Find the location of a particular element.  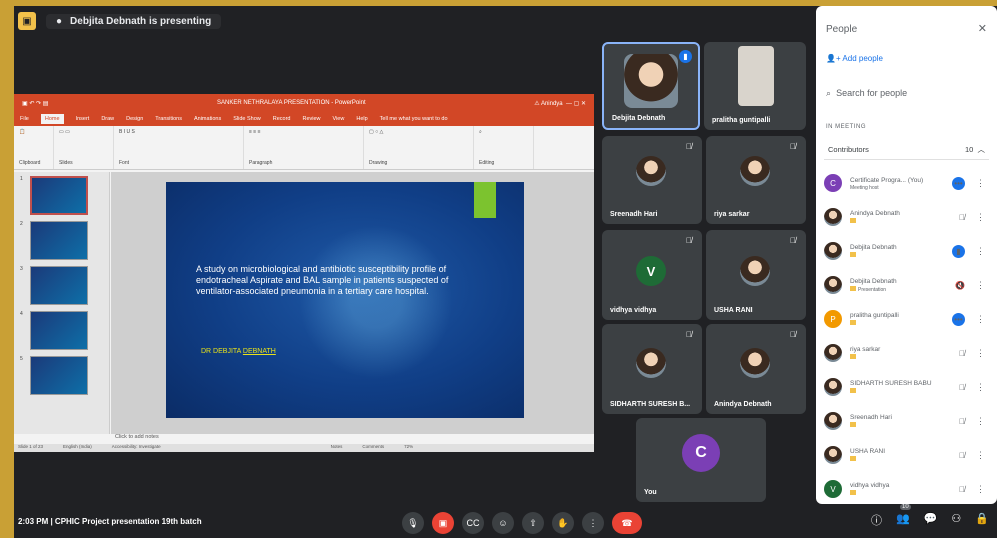

ppt-tell-me: Tell me what you want to do is located at coordinates (414, 119).